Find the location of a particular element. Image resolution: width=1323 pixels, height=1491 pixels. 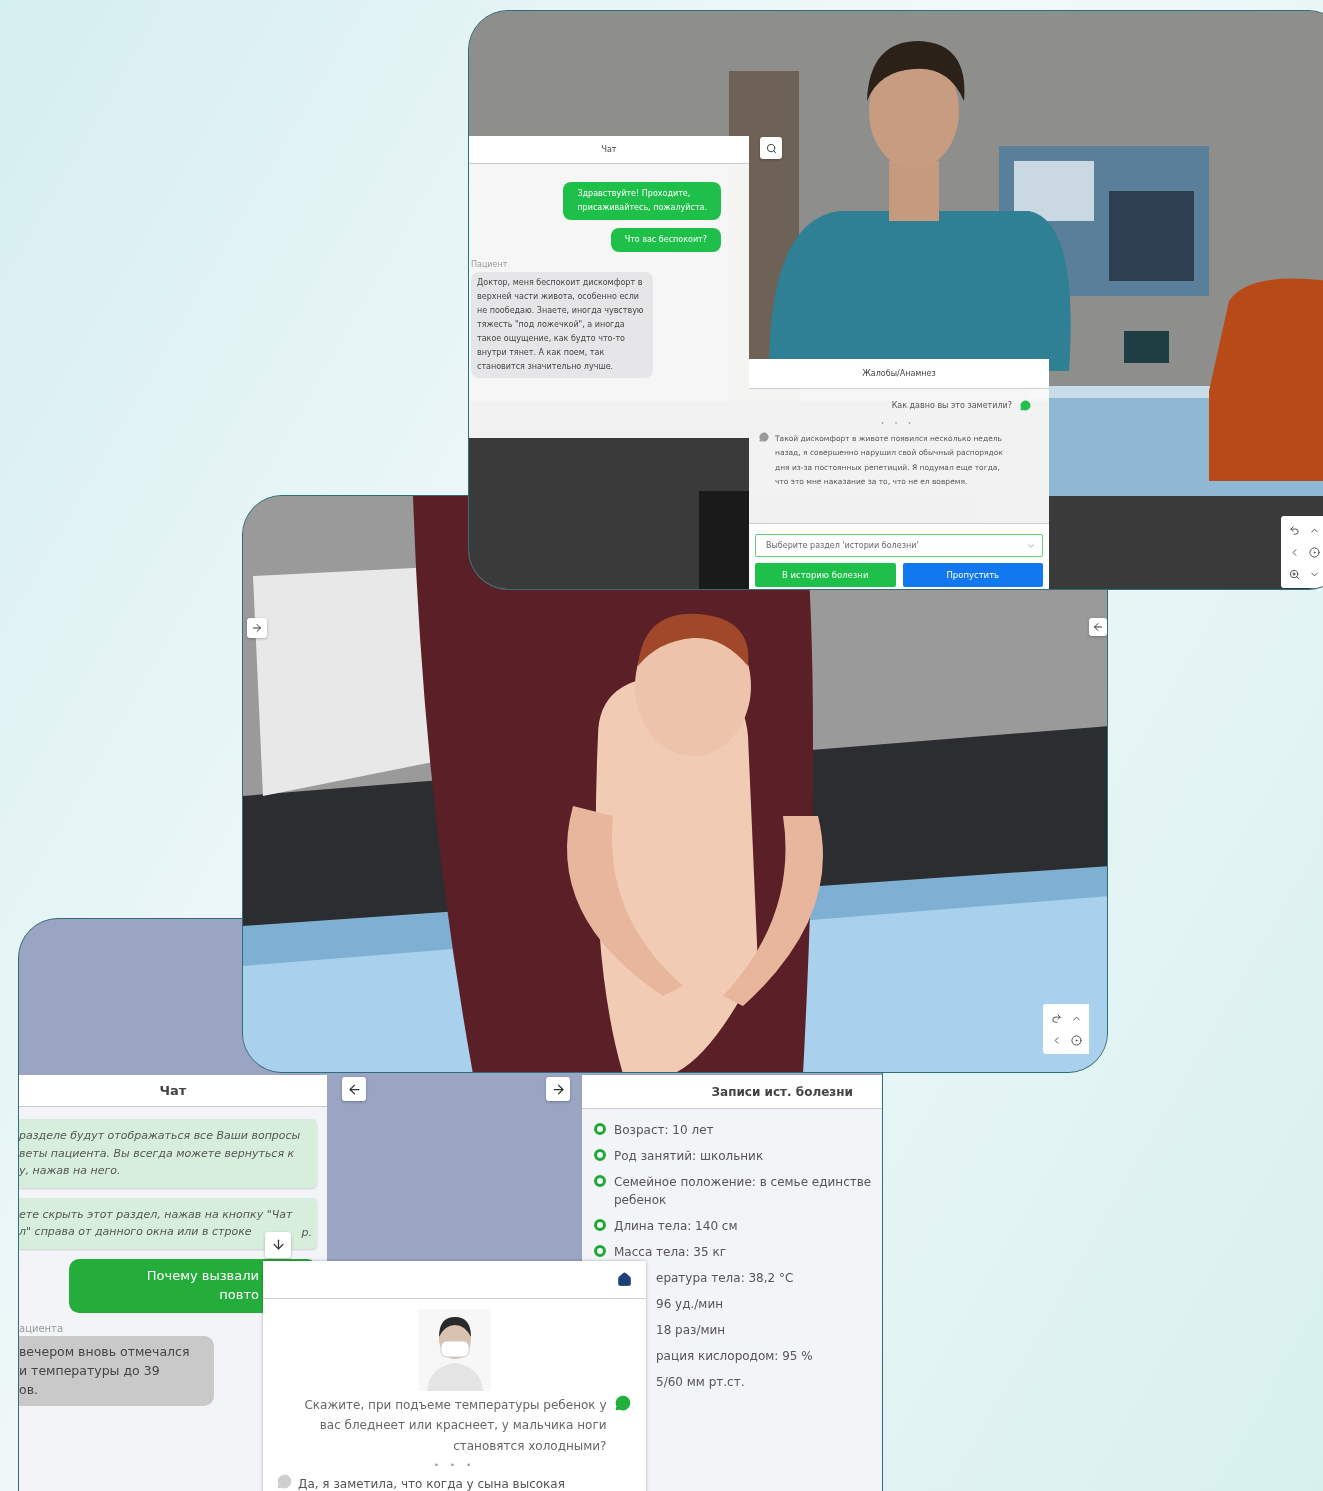

arrow-left-button is located at coordinates (354, 1089).